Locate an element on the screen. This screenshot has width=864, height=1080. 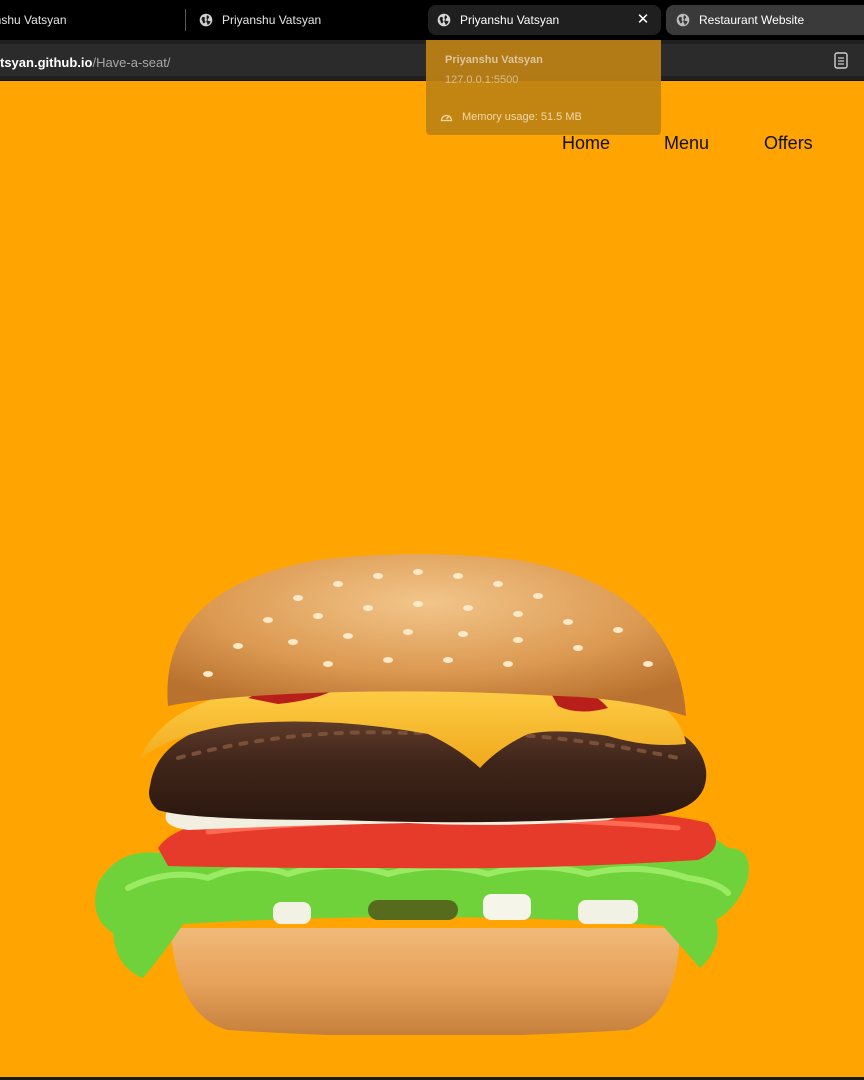
nav-home: Home is located at coordinates (586, 143).